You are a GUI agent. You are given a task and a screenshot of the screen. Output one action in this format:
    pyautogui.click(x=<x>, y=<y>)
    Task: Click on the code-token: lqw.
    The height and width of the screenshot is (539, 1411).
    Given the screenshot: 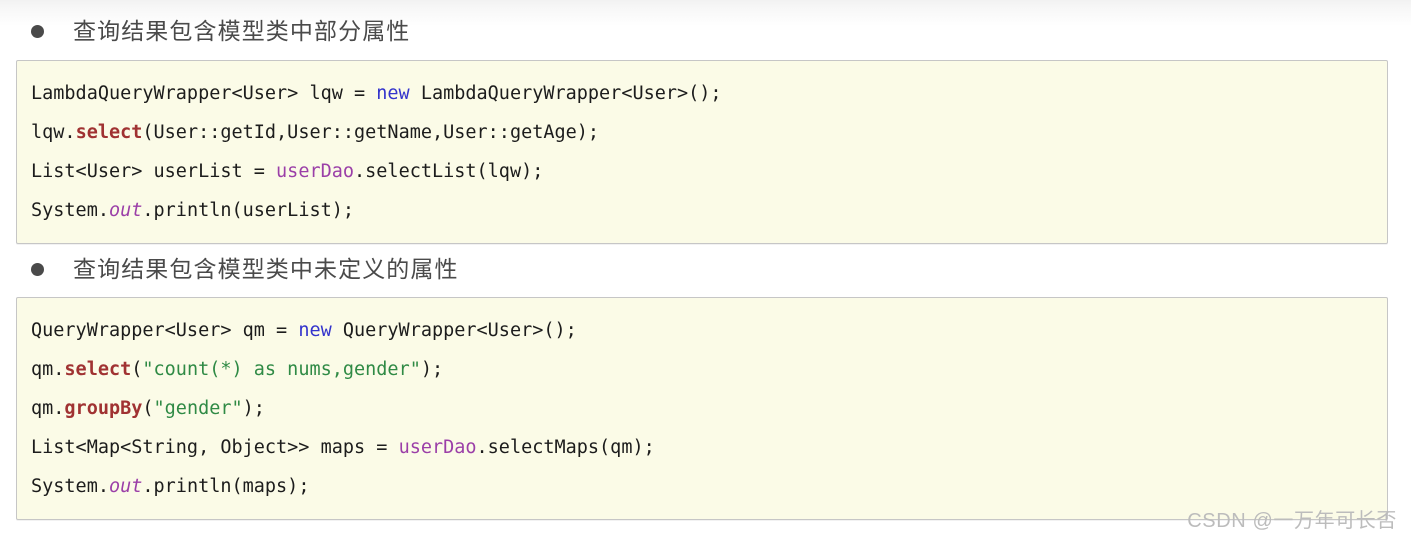 What is the action you would take?
    pyautogui.click(x=53, y=132)
    